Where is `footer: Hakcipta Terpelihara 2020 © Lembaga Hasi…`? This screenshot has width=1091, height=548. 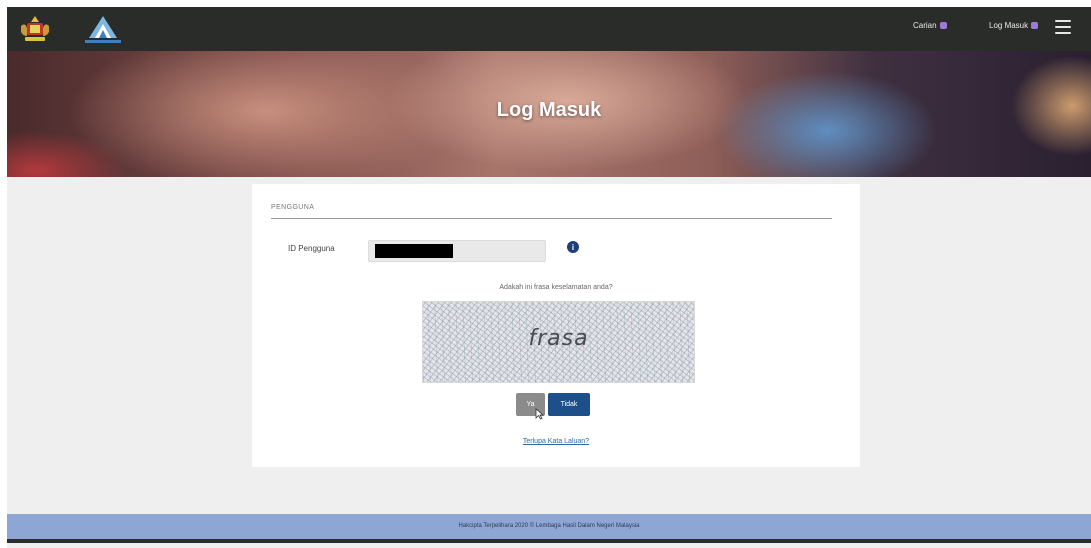 footer: Hakcipta Terpelihara 2020 © Lembaga Hasi… is located at coordinates (549, 528).